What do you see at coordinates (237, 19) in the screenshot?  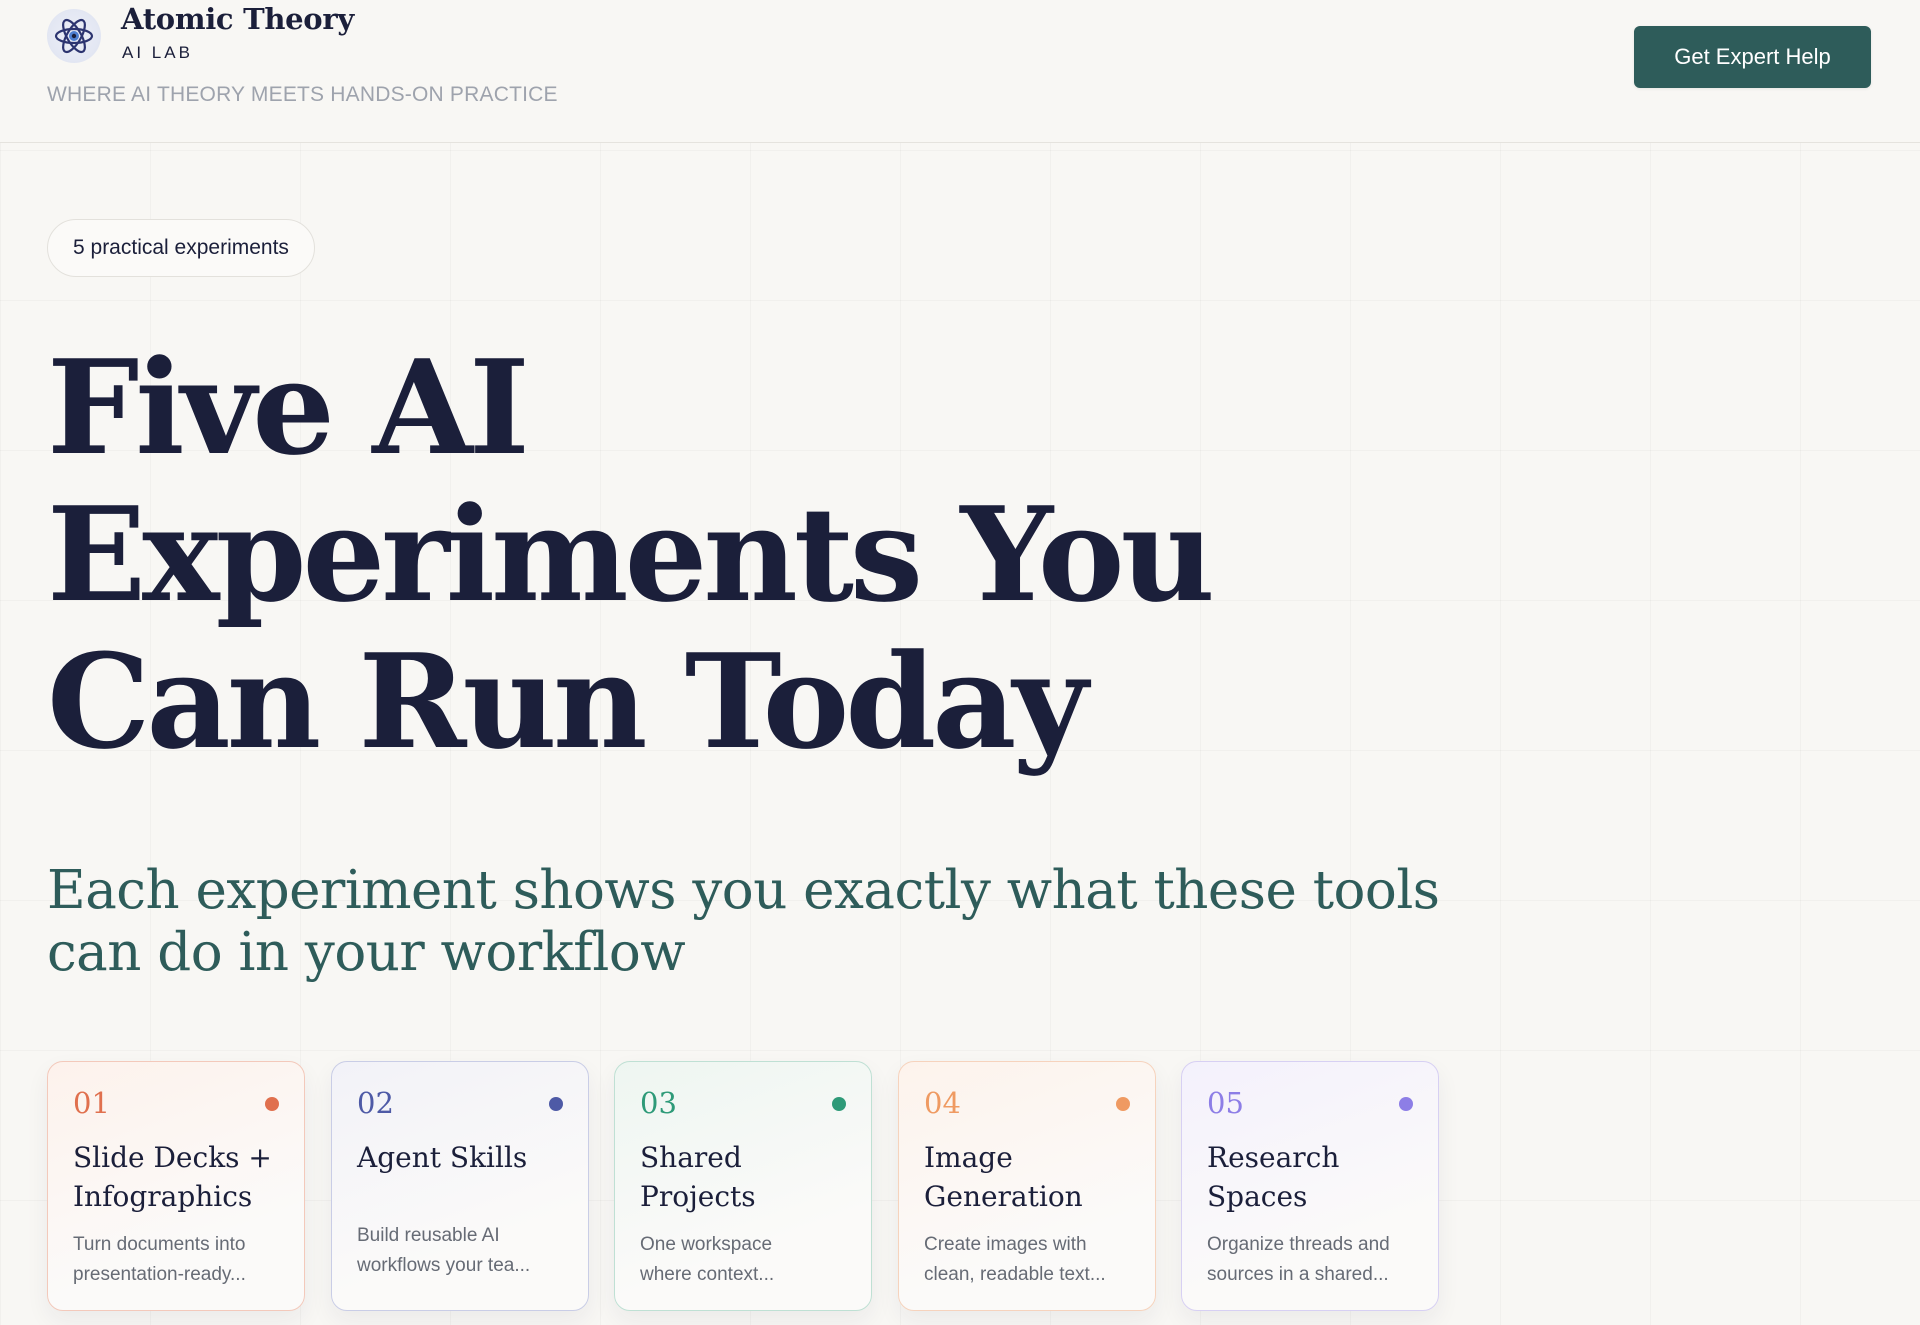 I see `brand-name: Atomic Theory` at bounding box center [237, 19].